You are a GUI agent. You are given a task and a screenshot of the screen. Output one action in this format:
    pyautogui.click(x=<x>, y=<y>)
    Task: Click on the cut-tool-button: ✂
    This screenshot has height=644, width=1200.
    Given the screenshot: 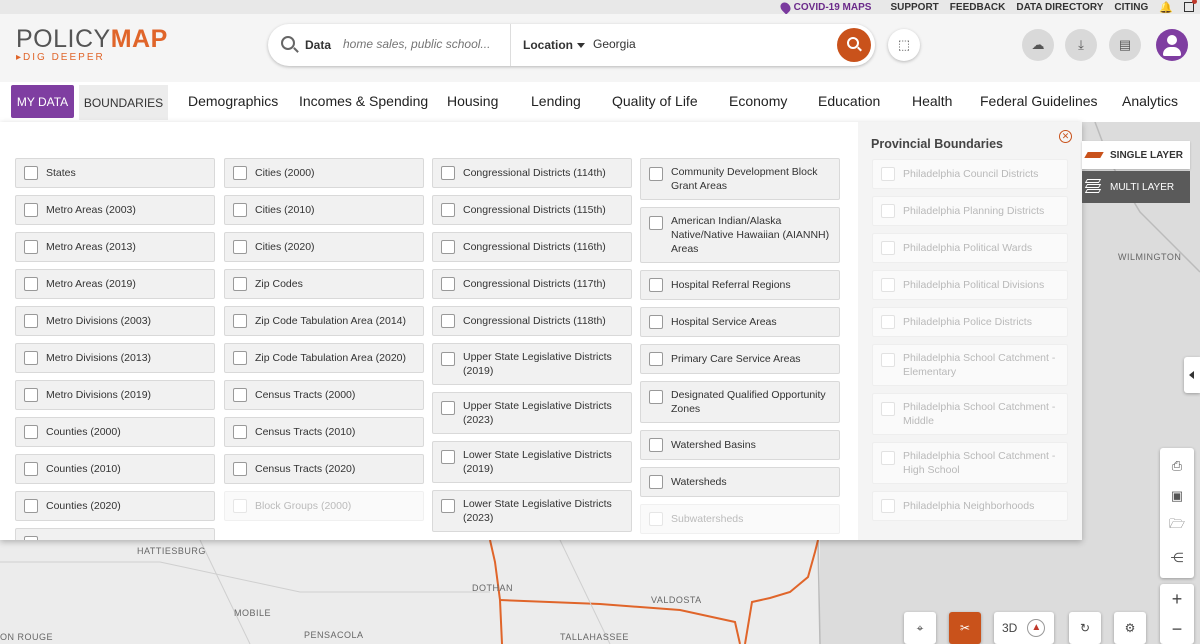 What is the action you would take?
    pyautogui.click(x=965, y=628)
    